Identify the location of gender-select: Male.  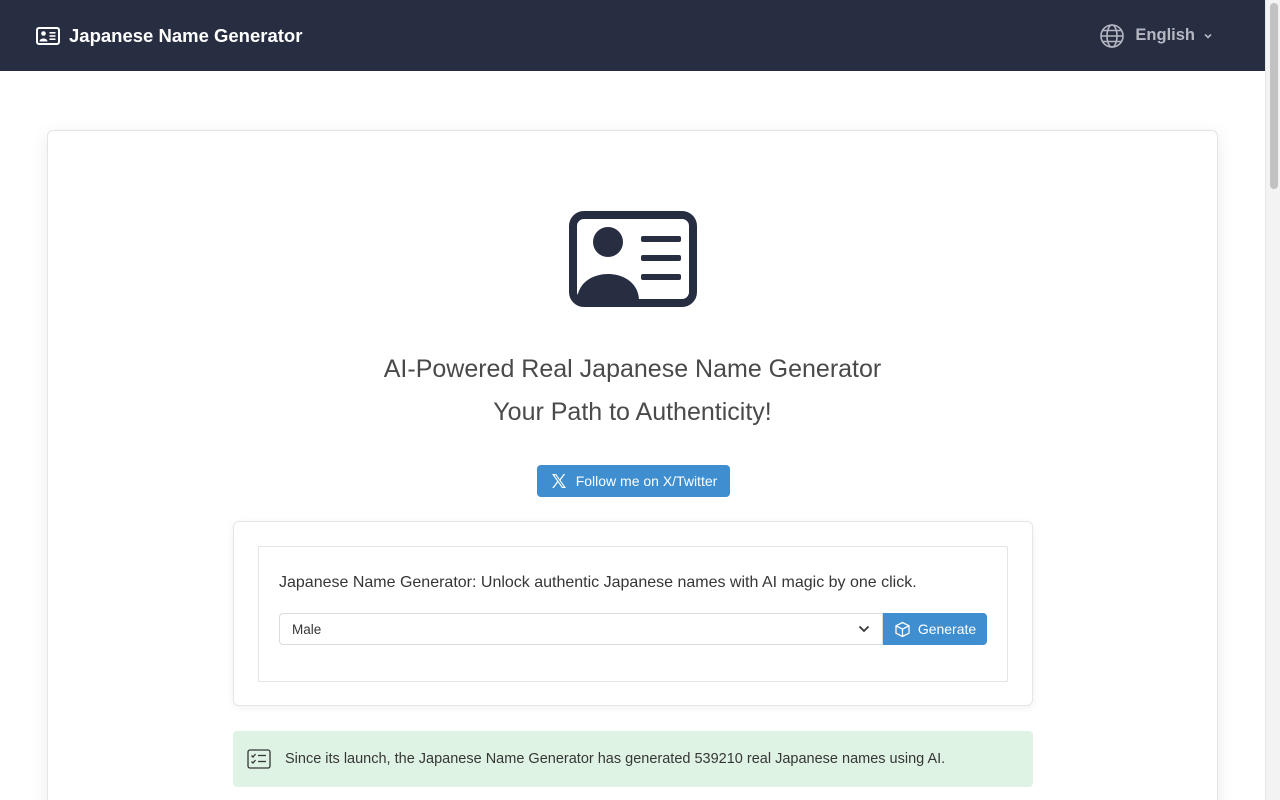
(581, 629).